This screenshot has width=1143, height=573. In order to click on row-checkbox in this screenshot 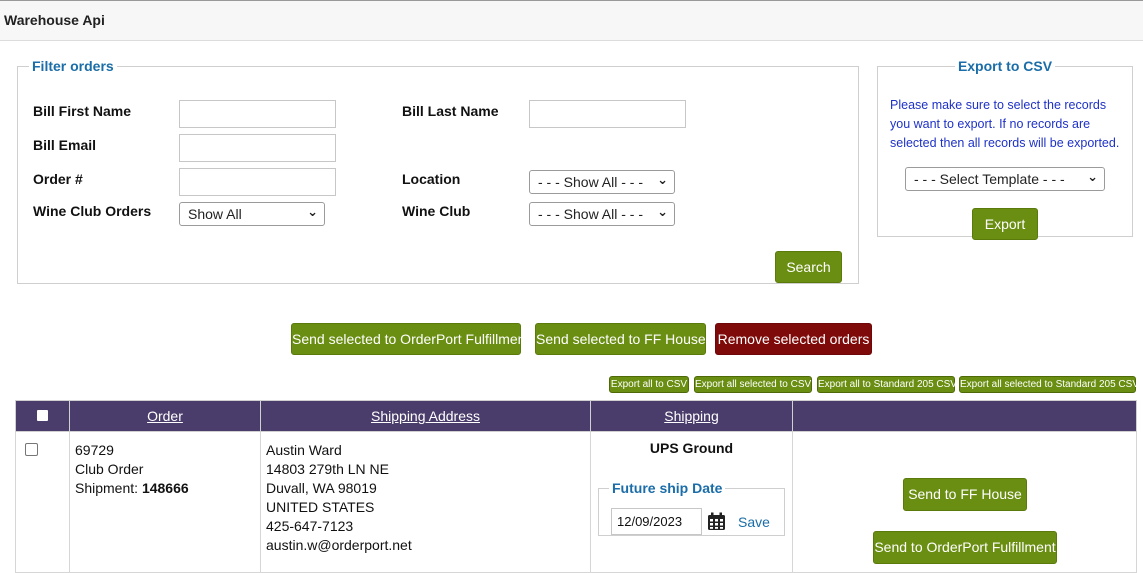, I will do `click(31, 449)`.